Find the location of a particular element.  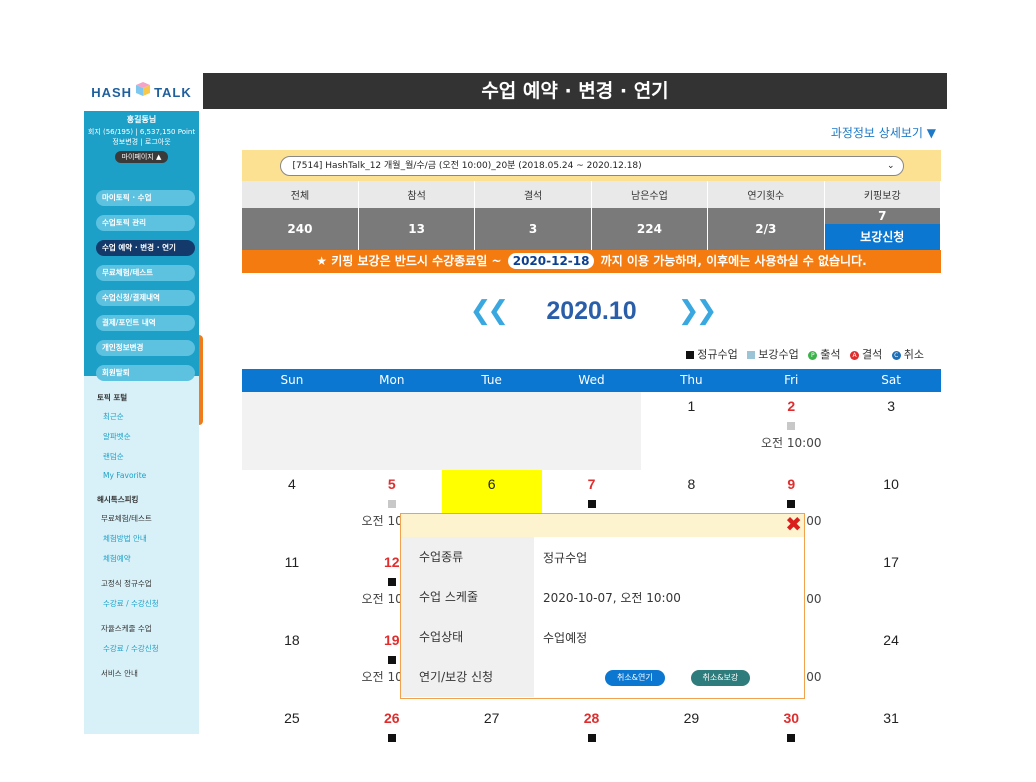

notice-text-after: 까지 이용 가능하며, 이후에는 사용하실 수 없습니다. is located at coordinates (733, 261).